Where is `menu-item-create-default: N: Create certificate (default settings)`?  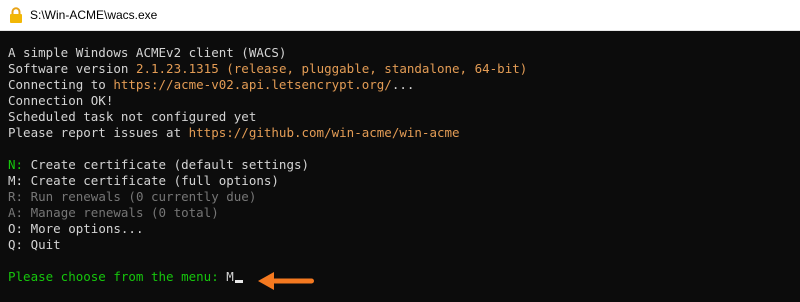 menu-item-create-default: N: Create certificate (default settings) is located at coordinates (158, 165).